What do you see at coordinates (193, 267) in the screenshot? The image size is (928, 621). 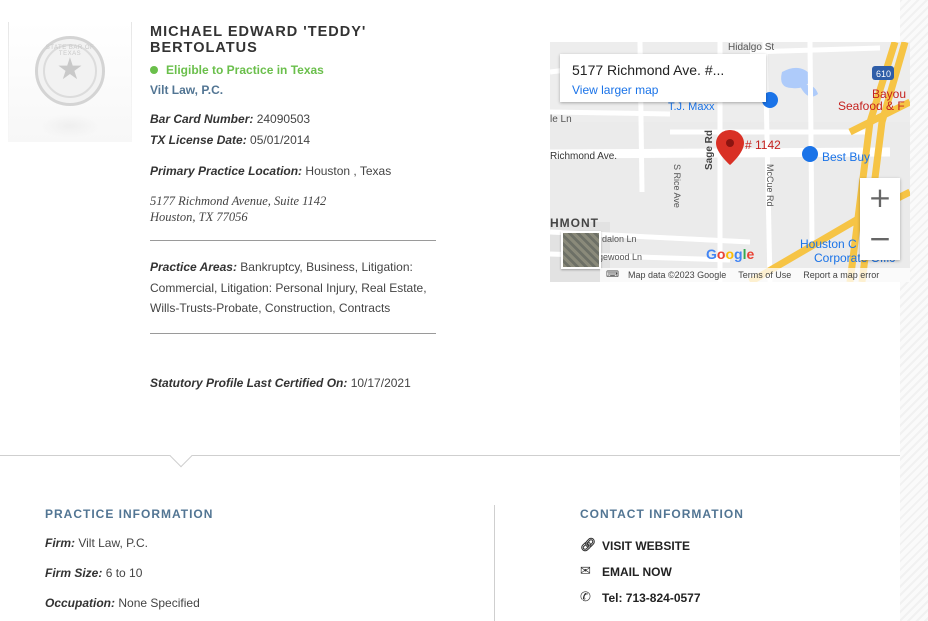 I see `areas-label: Practice Areas:` at bounding box center [193, 267].